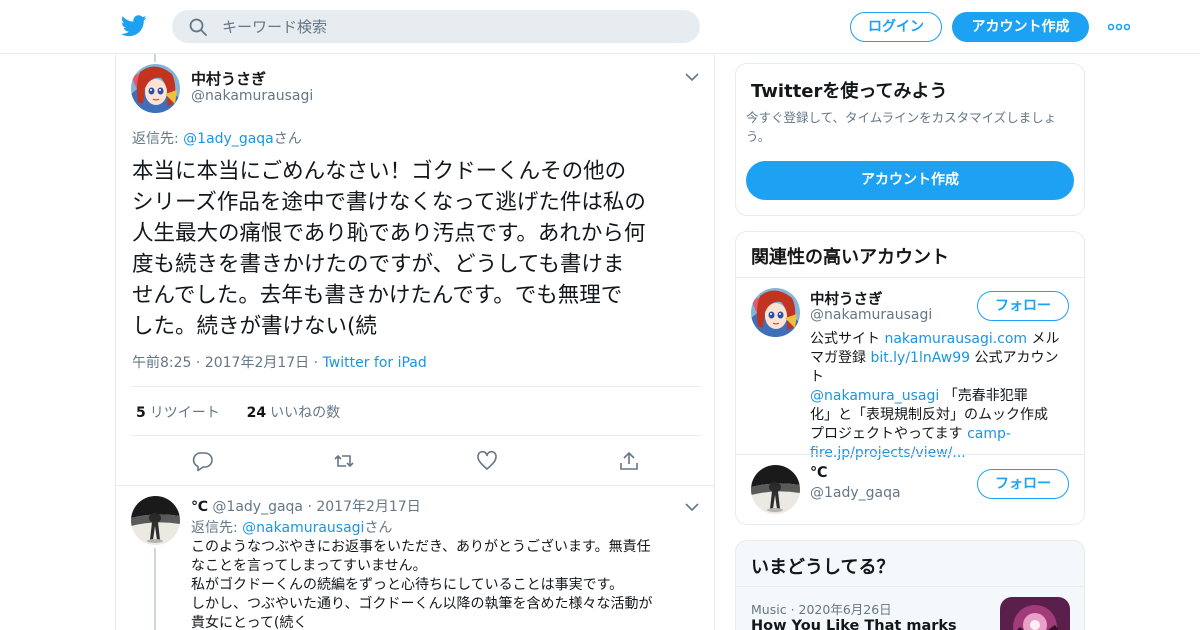  Describe the element at coordinates (629, 461) in the screenshot. I see `share-icon` at that location.